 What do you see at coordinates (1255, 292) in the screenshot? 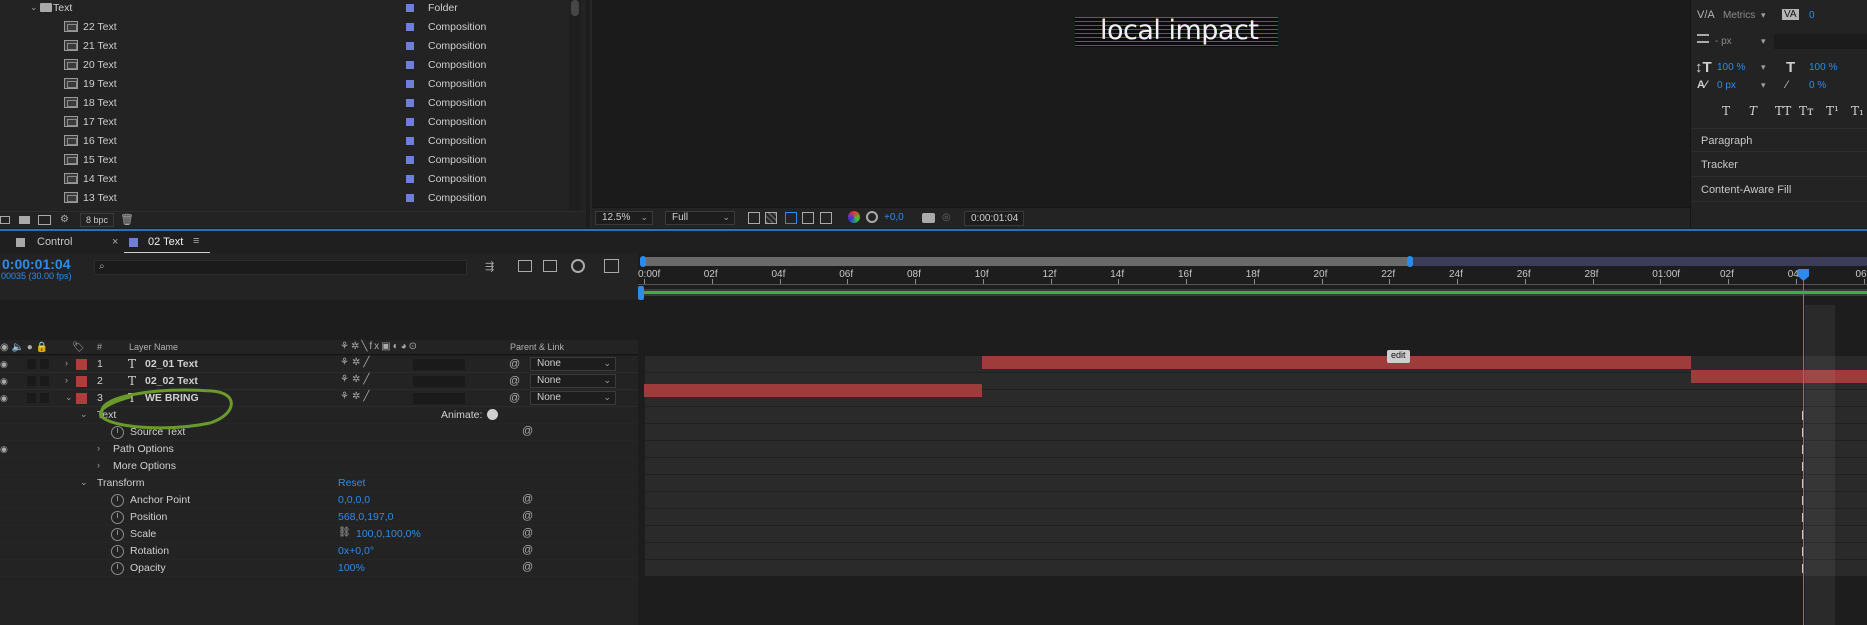
I see `work-area-range` at bounding box center [1255, 292].